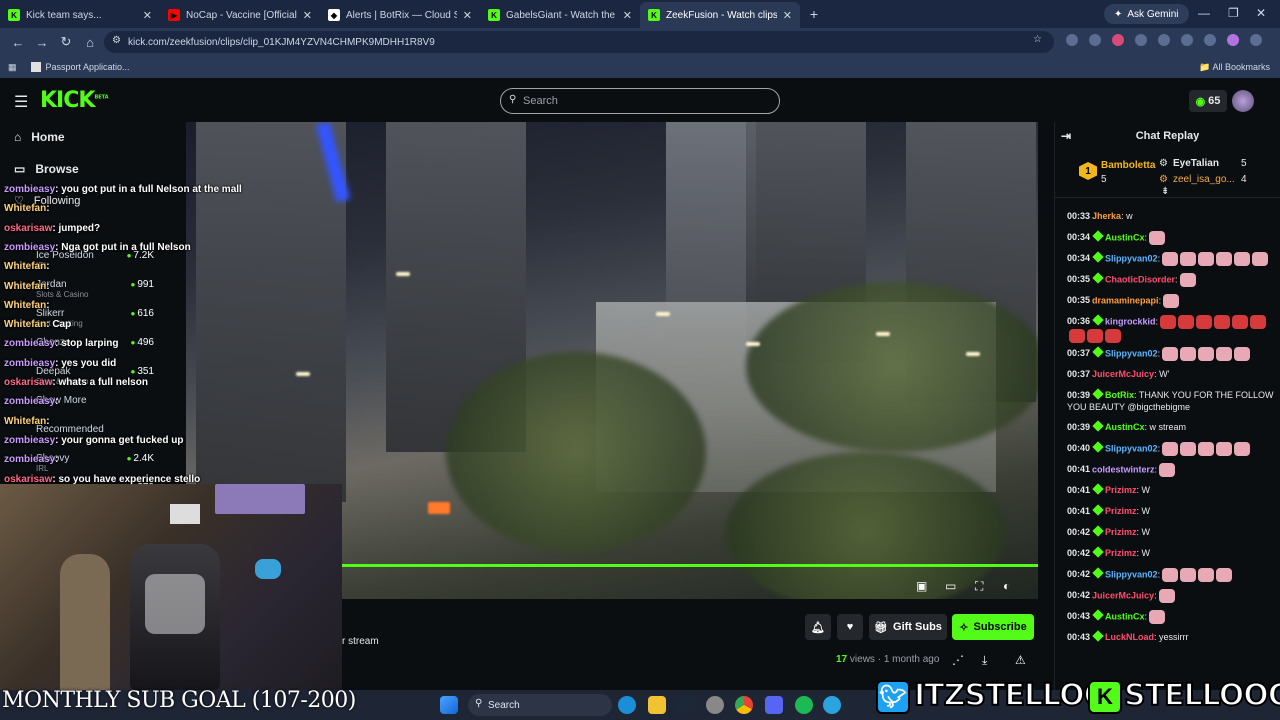 This screenshot has width=1280, height=720. Describe the element at coordinates (98, 260) in the screenshot. I see `sidebar-channel: Ice PoseidonIRL 7.2K` at that location.